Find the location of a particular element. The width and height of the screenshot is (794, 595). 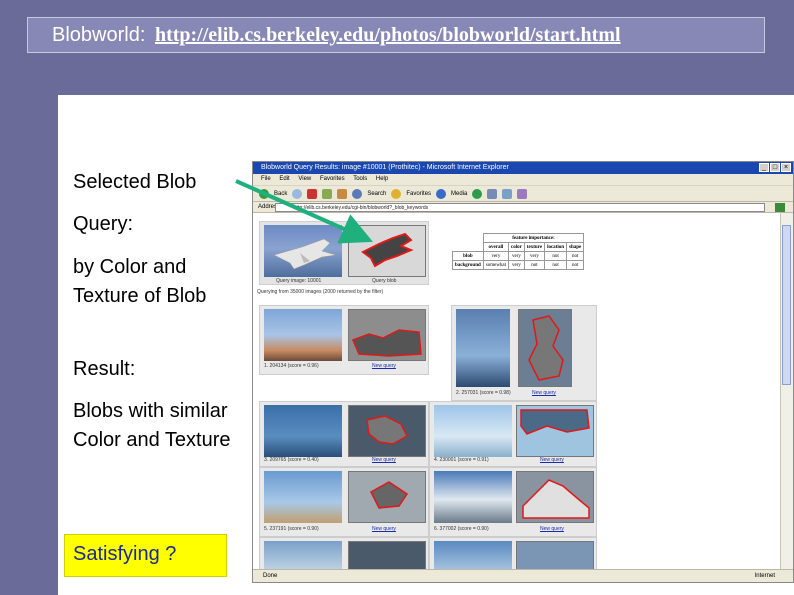

feature-select: somewhat is located at coordinates (496, 265).